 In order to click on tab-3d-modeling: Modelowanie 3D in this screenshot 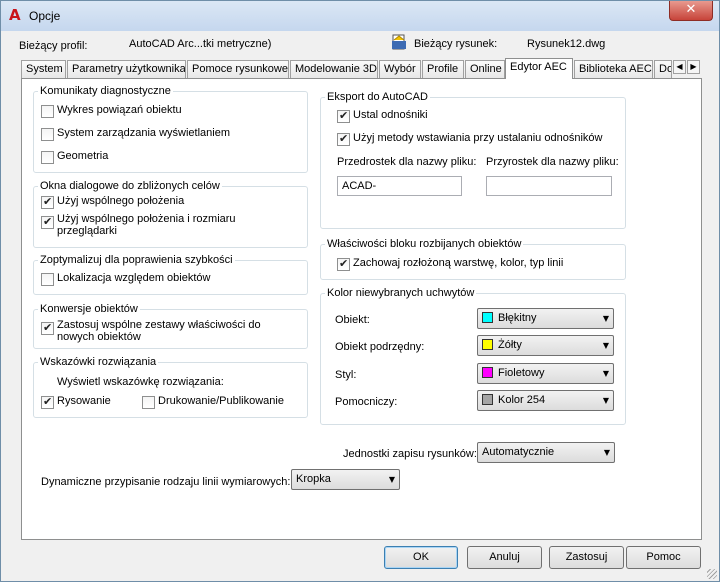, I will do `click(334, 69)`.